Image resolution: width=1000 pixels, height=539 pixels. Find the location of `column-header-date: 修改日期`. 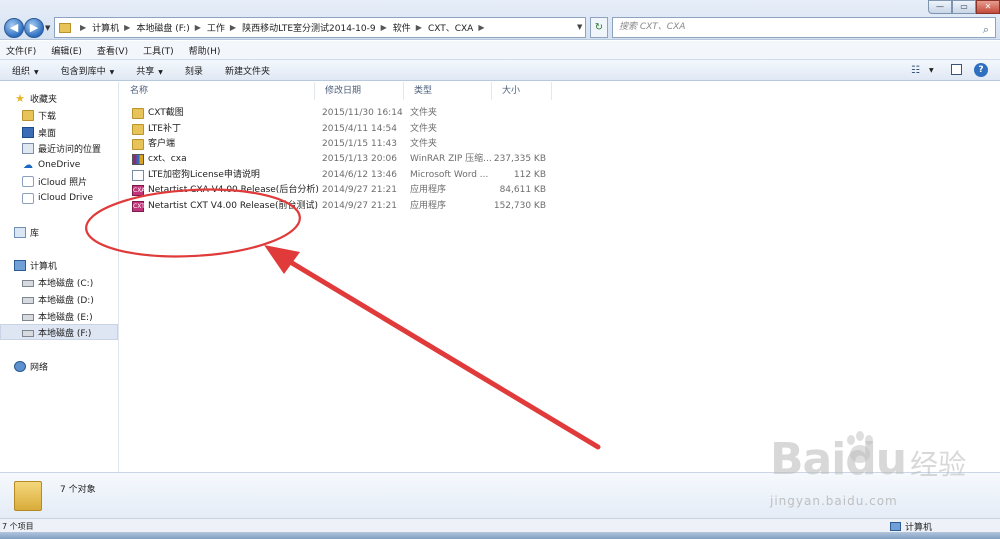

column-header-date: 修改日期 is located at coordinates (359, 91).